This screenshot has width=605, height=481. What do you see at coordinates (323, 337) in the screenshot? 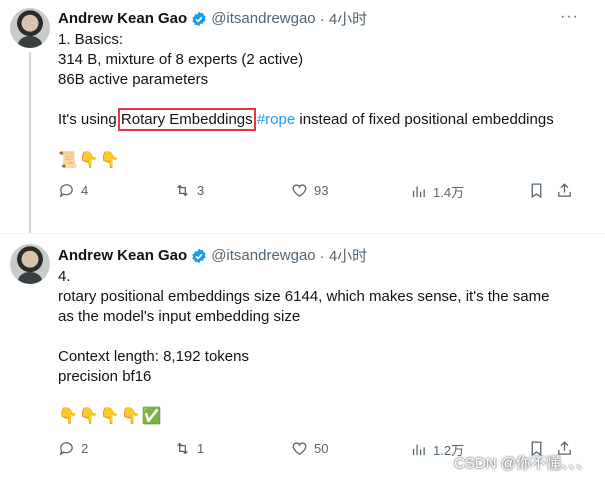
I see `text-line` at bounding box center [323, 337].